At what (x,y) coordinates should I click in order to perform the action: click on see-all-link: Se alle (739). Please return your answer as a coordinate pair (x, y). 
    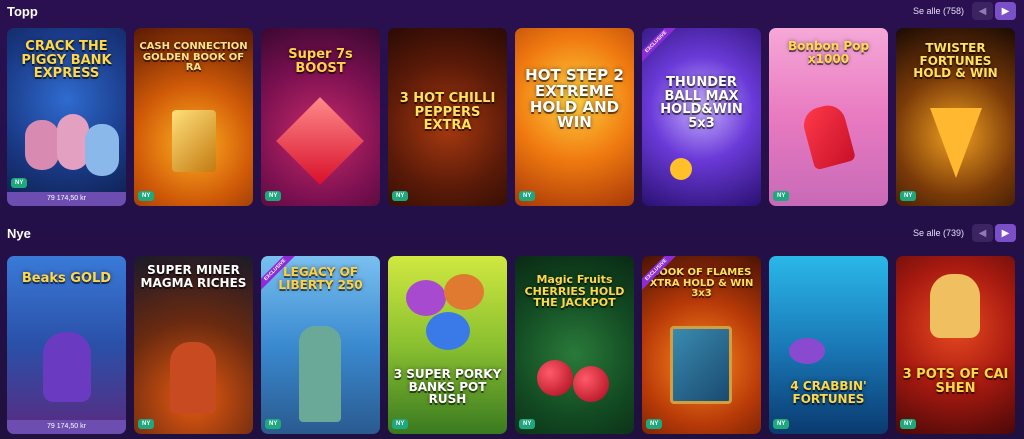
    Looking at the image, I should click on (938, 233).